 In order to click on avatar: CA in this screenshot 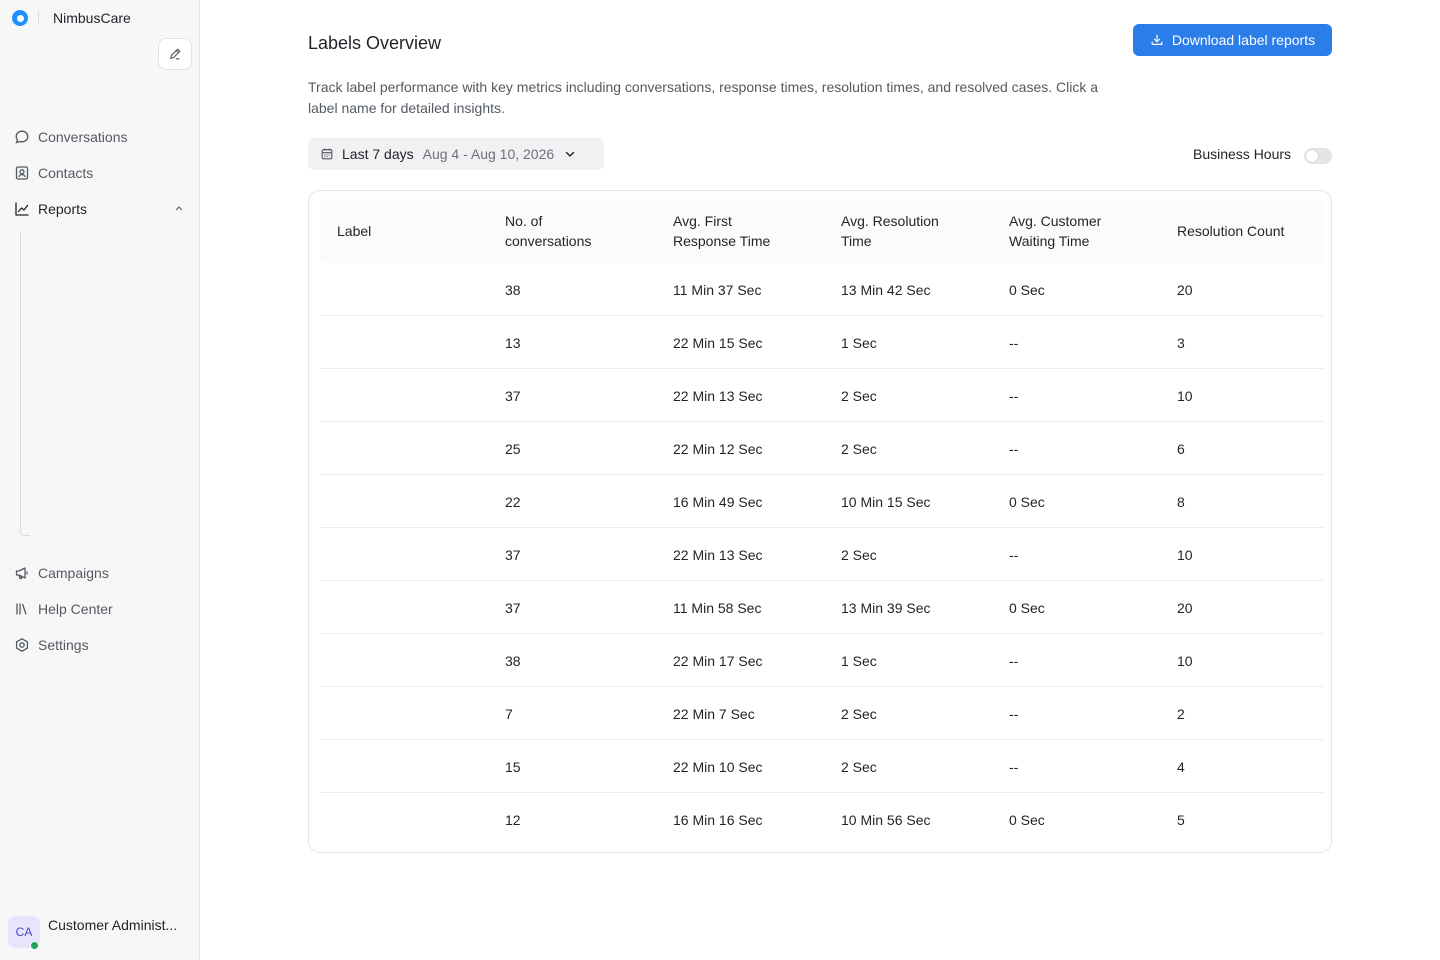, I will do `click(24, 933)`.